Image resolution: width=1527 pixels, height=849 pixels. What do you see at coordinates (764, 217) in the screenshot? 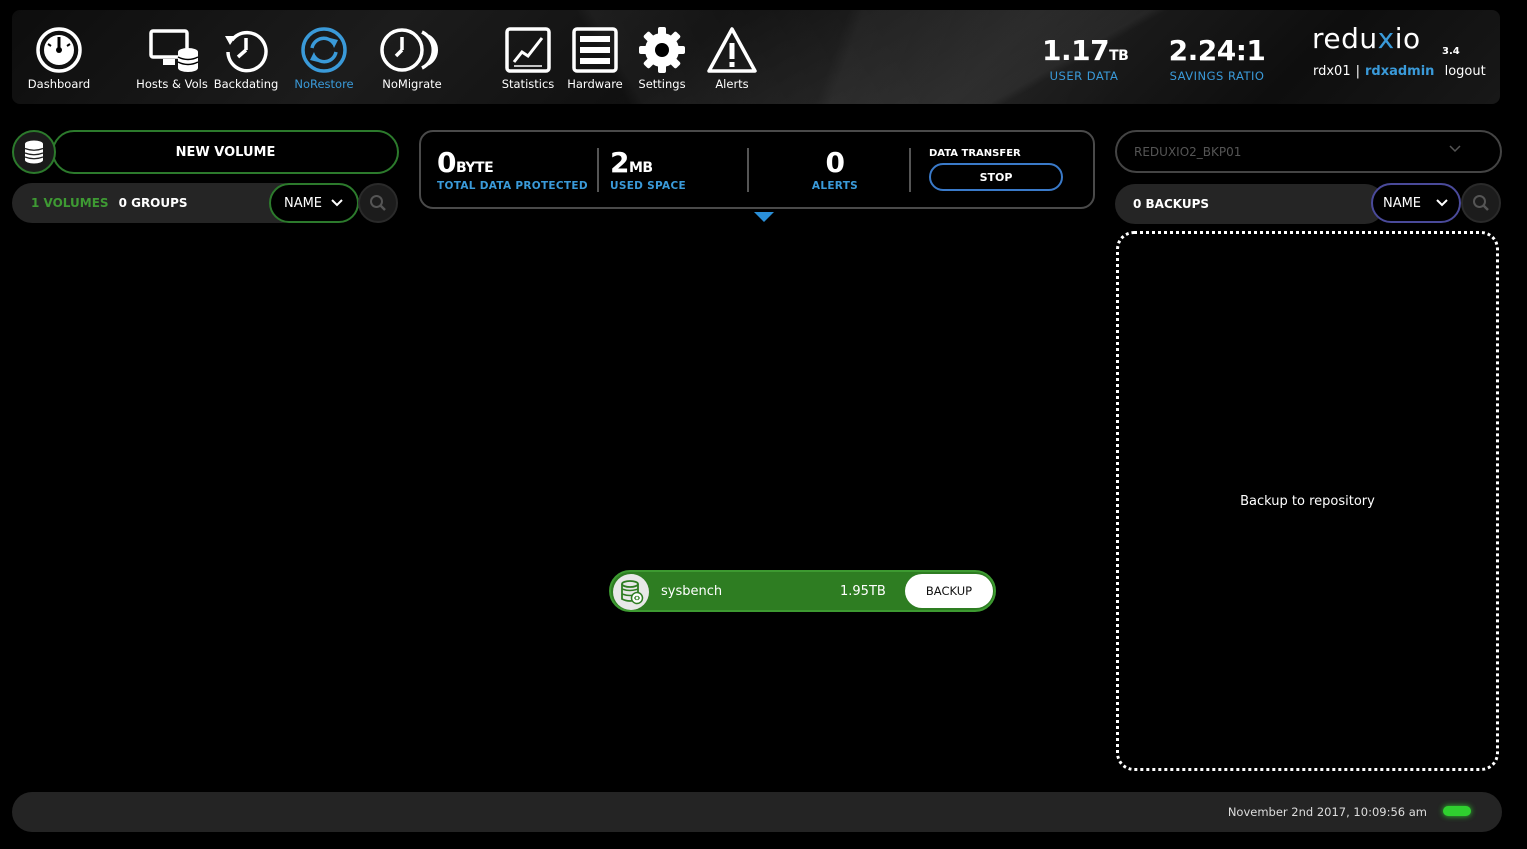
I see `panel-expand-caret-icon` at bounding box center [764, 217].